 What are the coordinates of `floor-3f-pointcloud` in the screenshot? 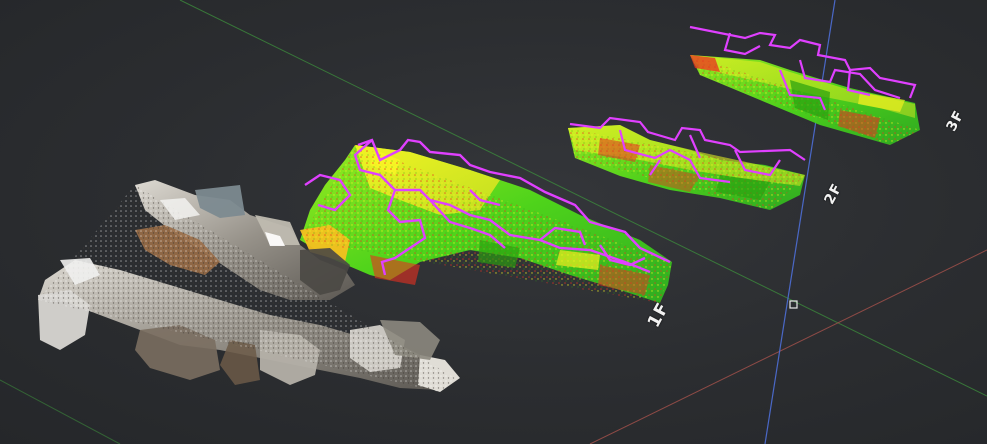 It's located at (805, 100).